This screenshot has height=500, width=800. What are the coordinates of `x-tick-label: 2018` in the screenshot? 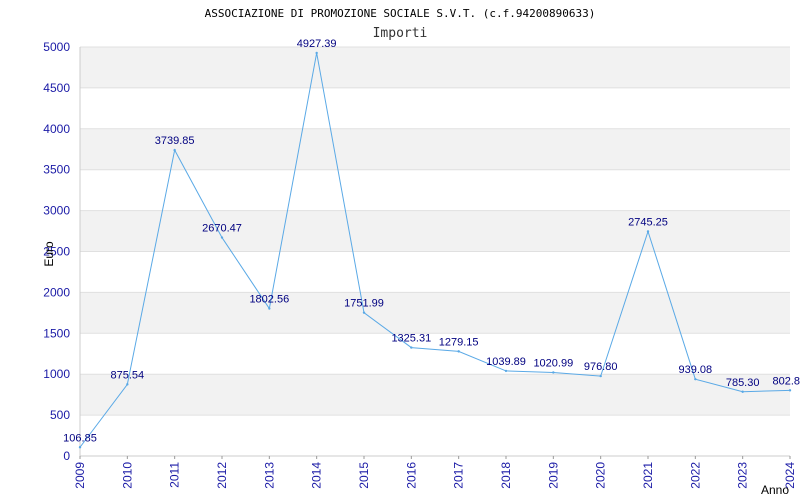 It's located at (506, 475).